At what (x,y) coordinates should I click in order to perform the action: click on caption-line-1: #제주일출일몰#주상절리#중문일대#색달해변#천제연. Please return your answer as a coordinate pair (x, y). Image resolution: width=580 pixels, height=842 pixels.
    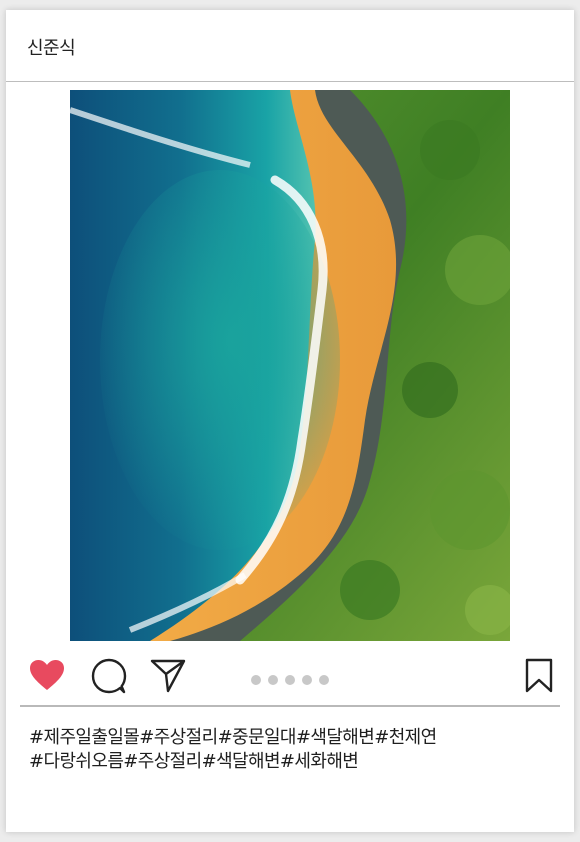
    Looking at the image, I should click on (233, 737).